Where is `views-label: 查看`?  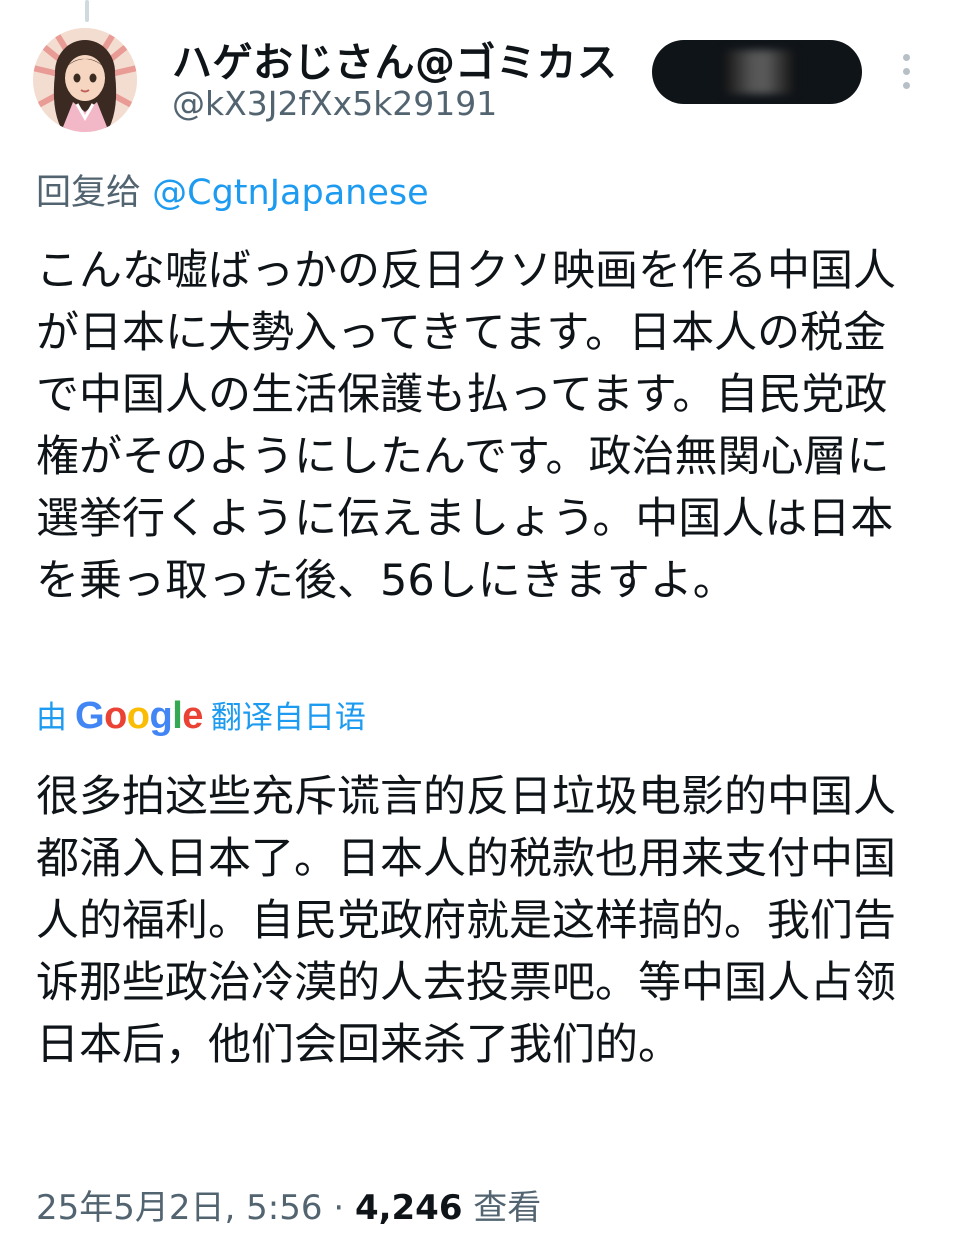 views-label: 查看 is located at coordinates (507, 1208).